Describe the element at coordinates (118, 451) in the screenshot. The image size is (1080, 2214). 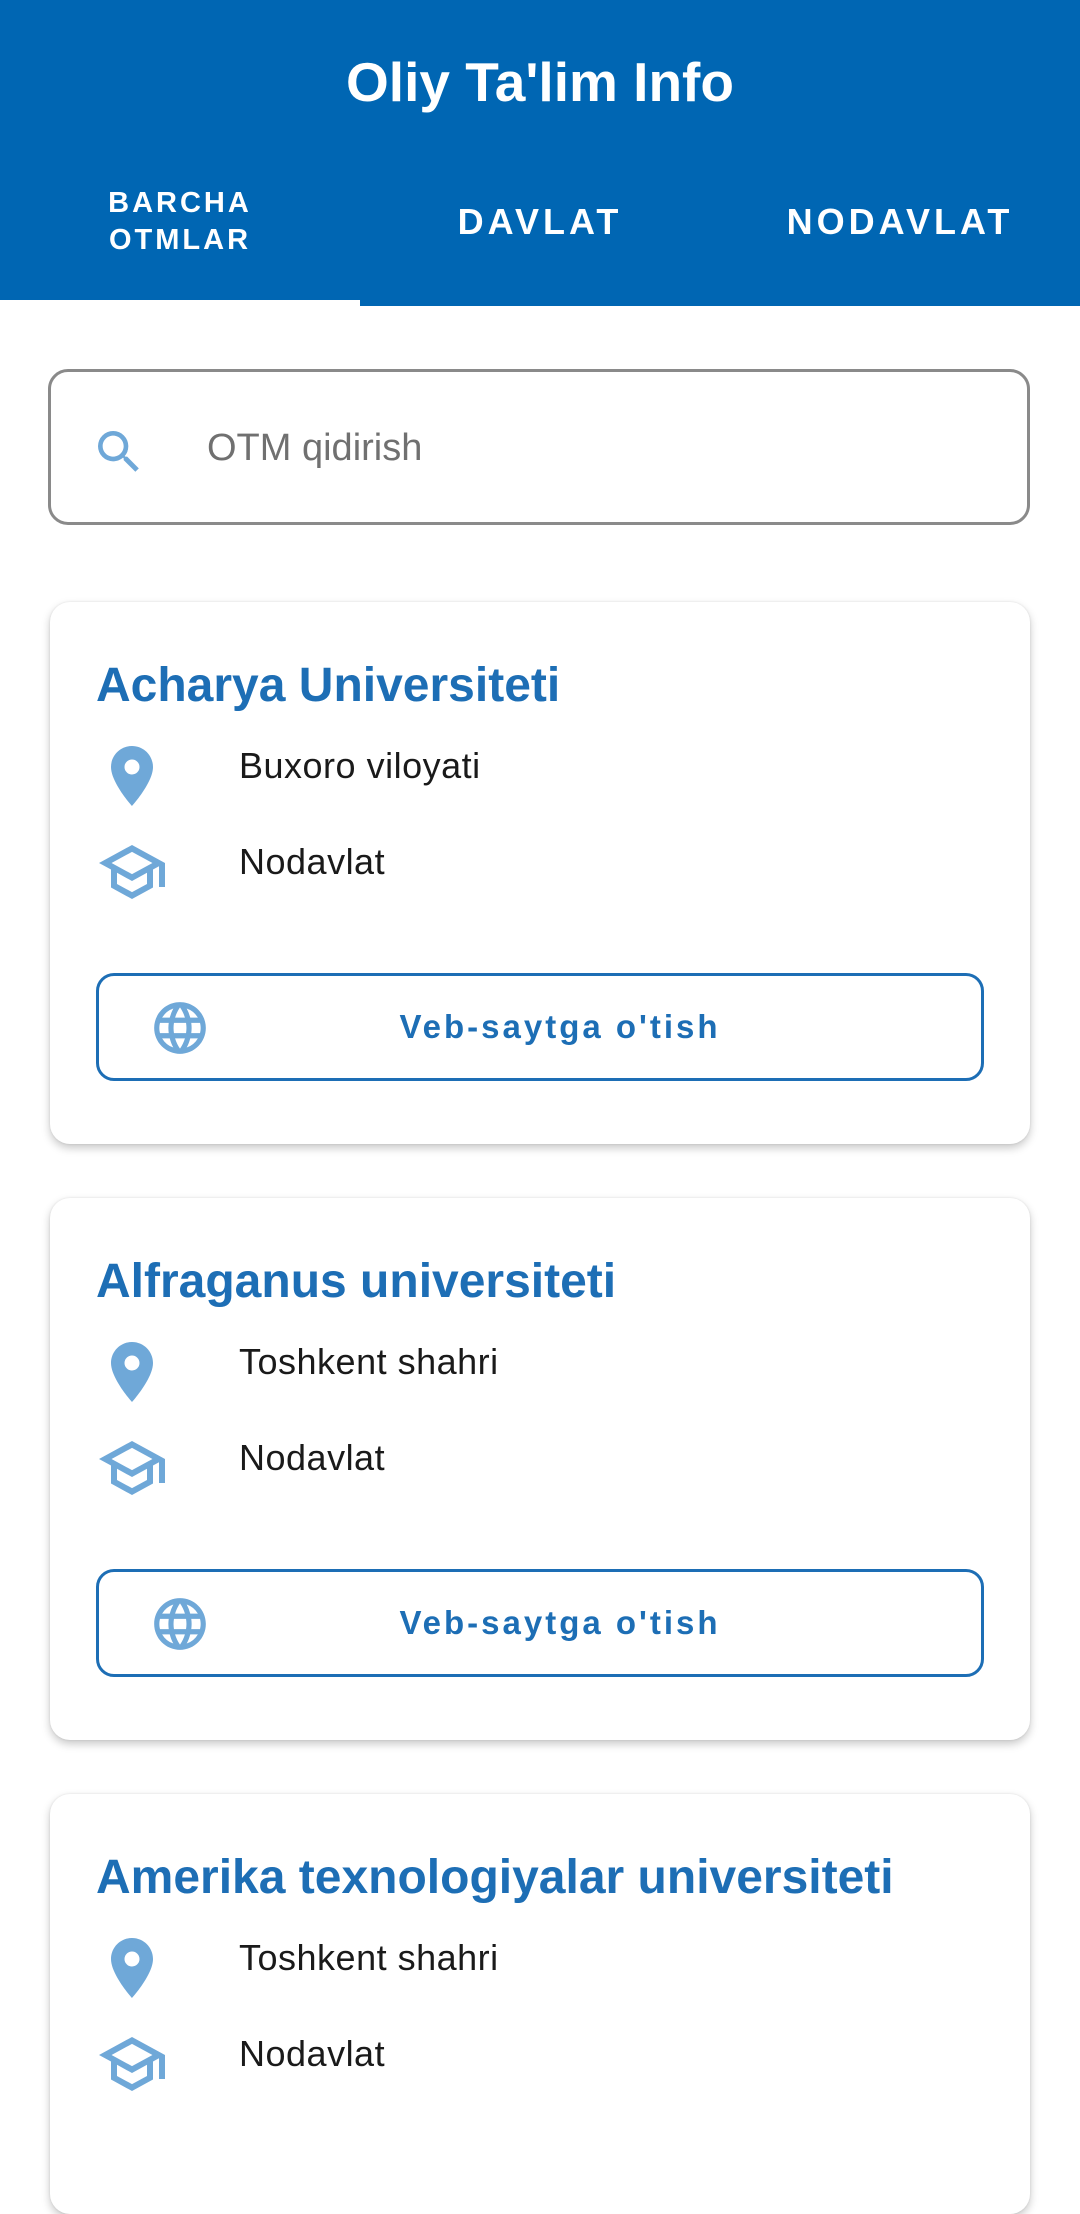
I see `search-icon` at that location.